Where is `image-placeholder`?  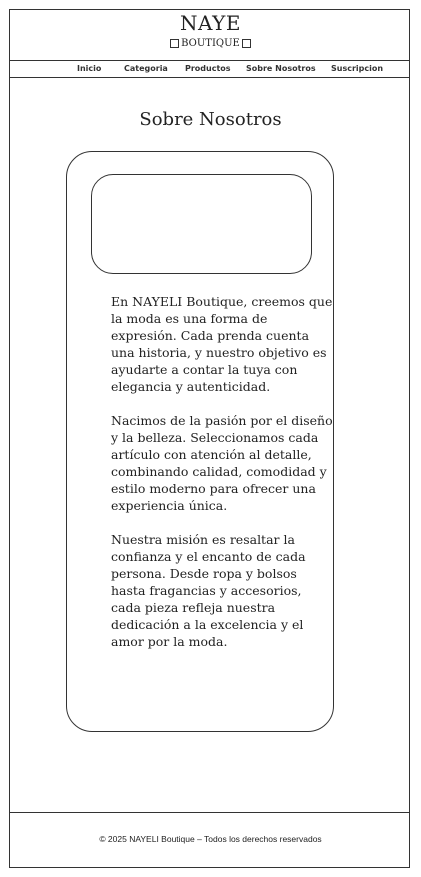
image-placeholder is located at coordinates (201, 224).